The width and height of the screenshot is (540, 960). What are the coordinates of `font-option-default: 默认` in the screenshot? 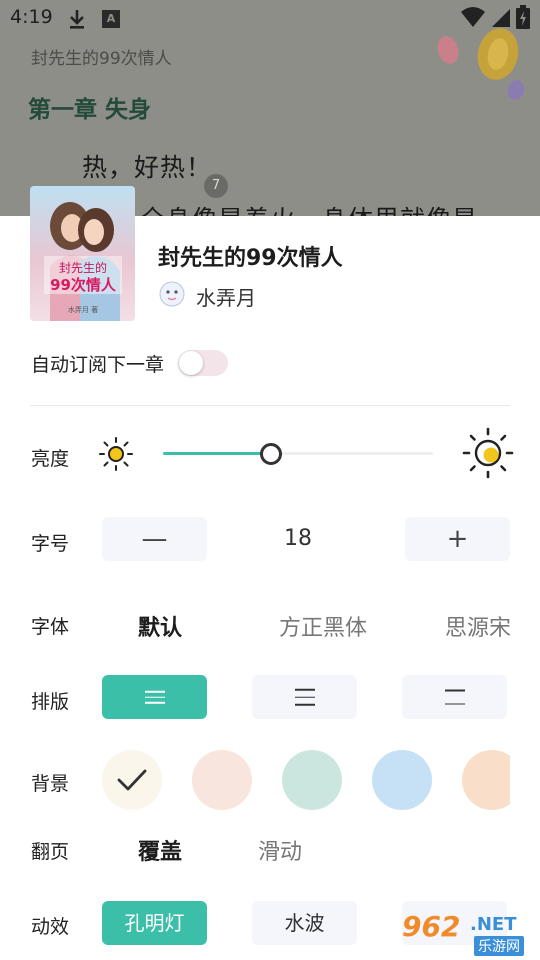 It's located at (160, 626).